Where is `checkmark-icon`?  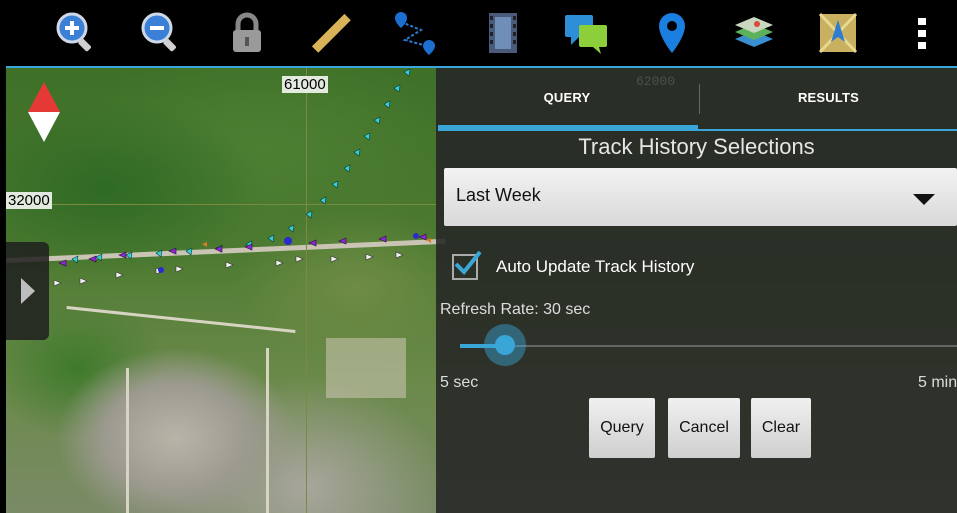
checkmark-icon is located at coordinates (468, 262).